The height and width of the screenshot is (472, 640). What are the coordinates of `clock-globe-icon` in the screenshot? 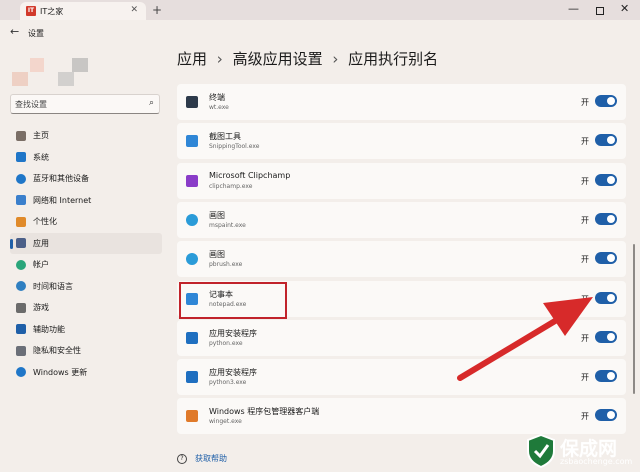 It's located at (21, 286).